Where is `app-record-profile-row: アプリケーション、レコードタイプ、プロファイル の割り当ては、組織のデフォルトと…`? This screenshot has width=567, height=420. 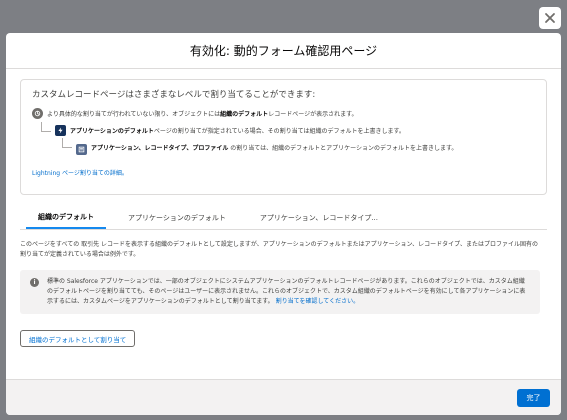
app-record-profile-row: アプリケーション、レコードタイプ、プロファイル の割り当ては、組織のデフォルトと… is located at coordinates (298, 151).